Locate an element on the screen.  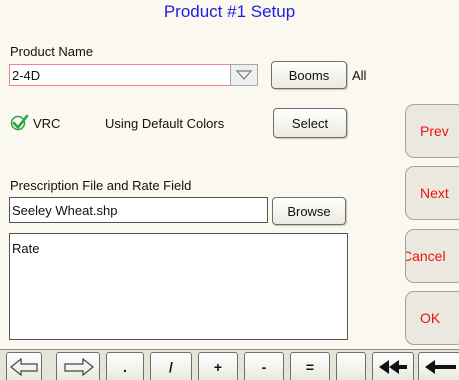
slash-key: / is located at coordinates (171, 366).